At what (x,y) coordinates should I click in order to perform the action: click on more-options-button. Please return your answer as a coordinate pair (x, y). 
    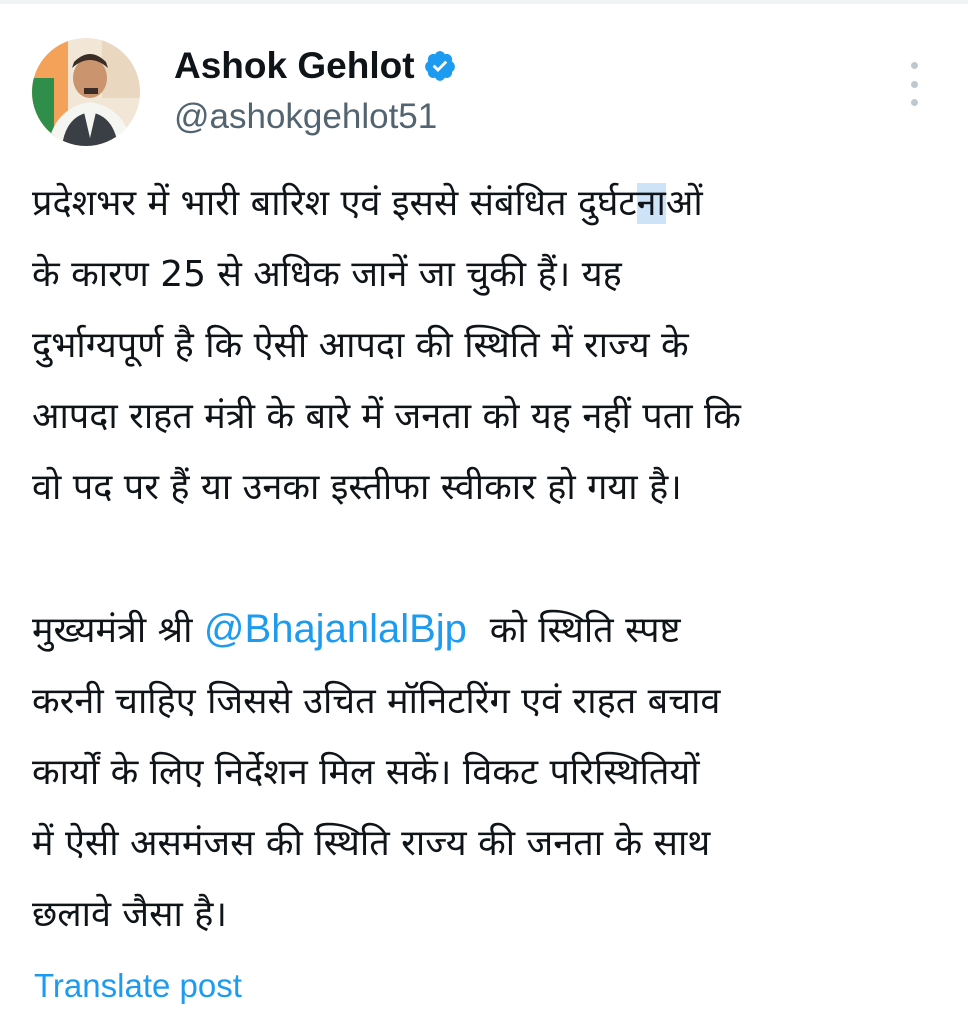
    Looking at the image, I should click on (914, 84).